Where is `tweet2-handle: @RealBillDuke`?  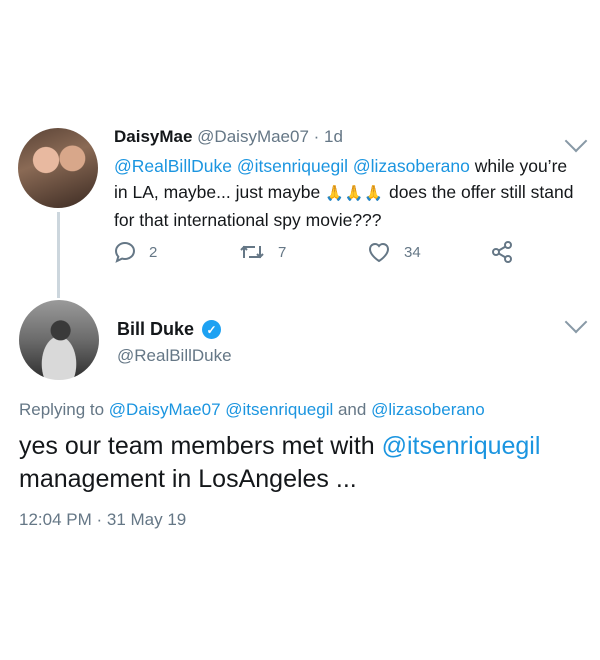
tweet2-handle: @RealBillDuke is located at coordinates (174, 356).